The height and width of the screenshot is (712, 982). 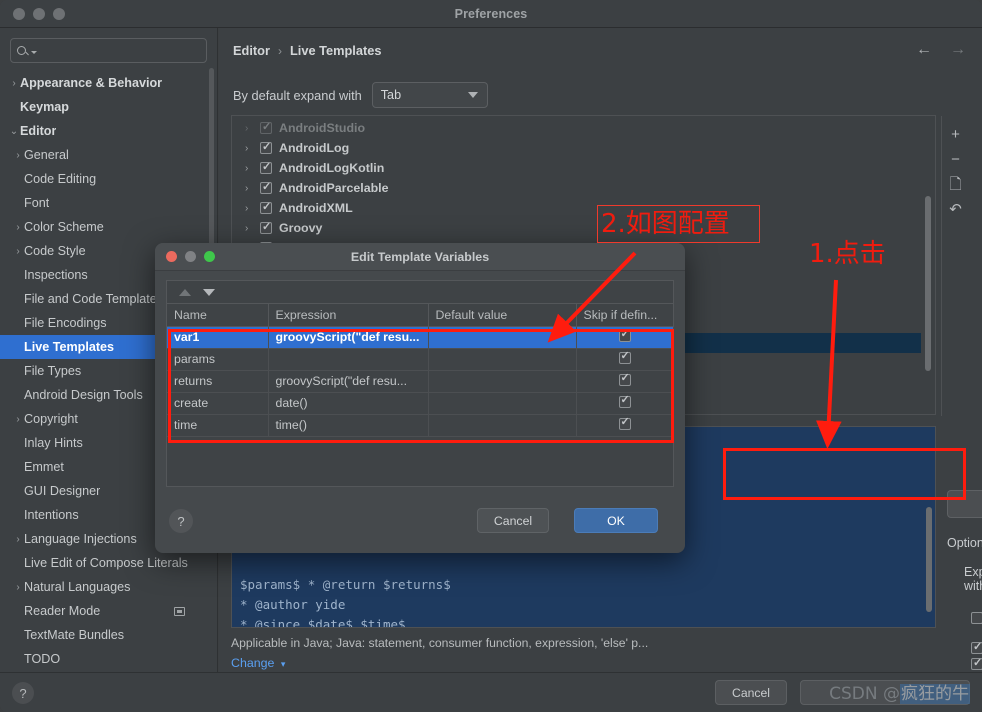 I want to click on watermark: CSDN @疯狂的牛, so click(x=899, y=691).